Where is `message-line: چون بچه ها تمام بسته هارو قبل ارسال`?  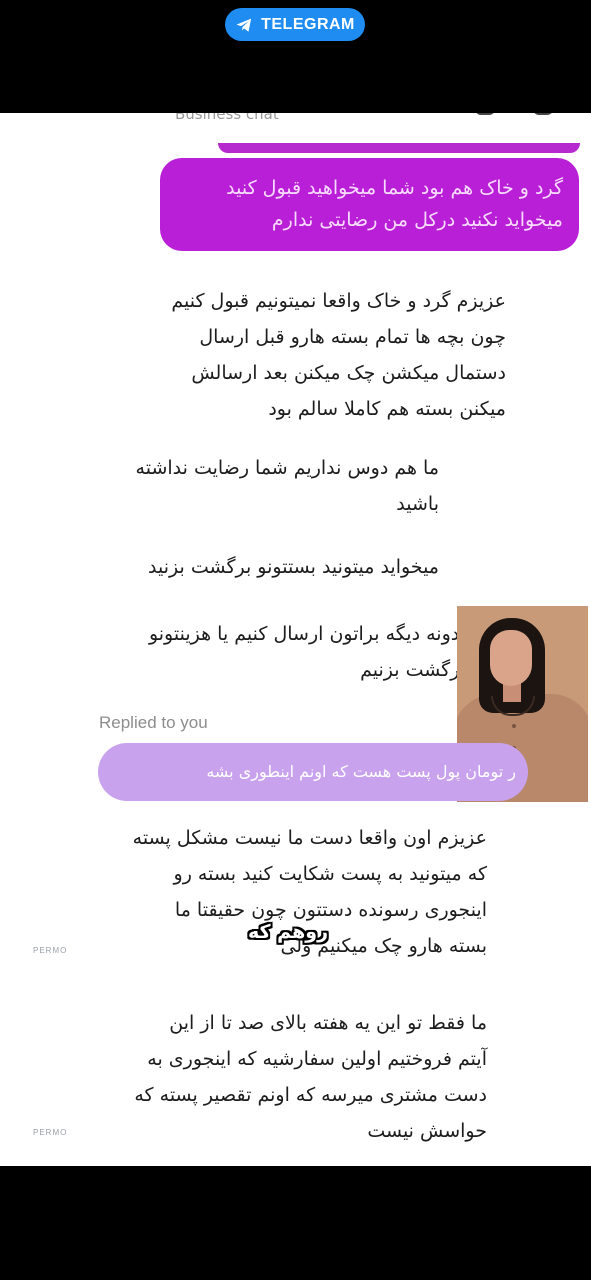 message-line: چون بچه ها تمام بسته هارو قبل ارسال is located at coordinates (352, 337).